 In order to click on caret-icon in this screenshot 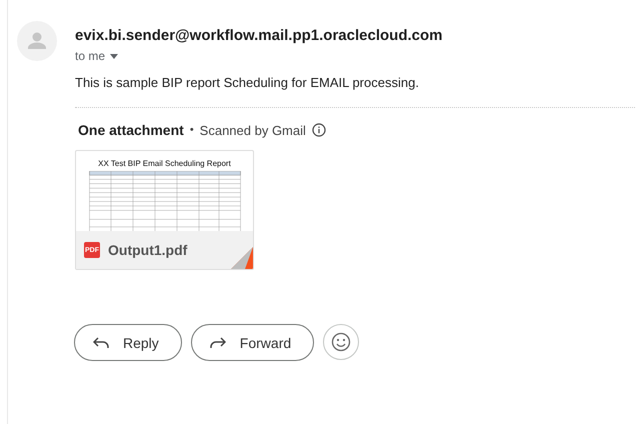, I will do `click(114, 56)`.